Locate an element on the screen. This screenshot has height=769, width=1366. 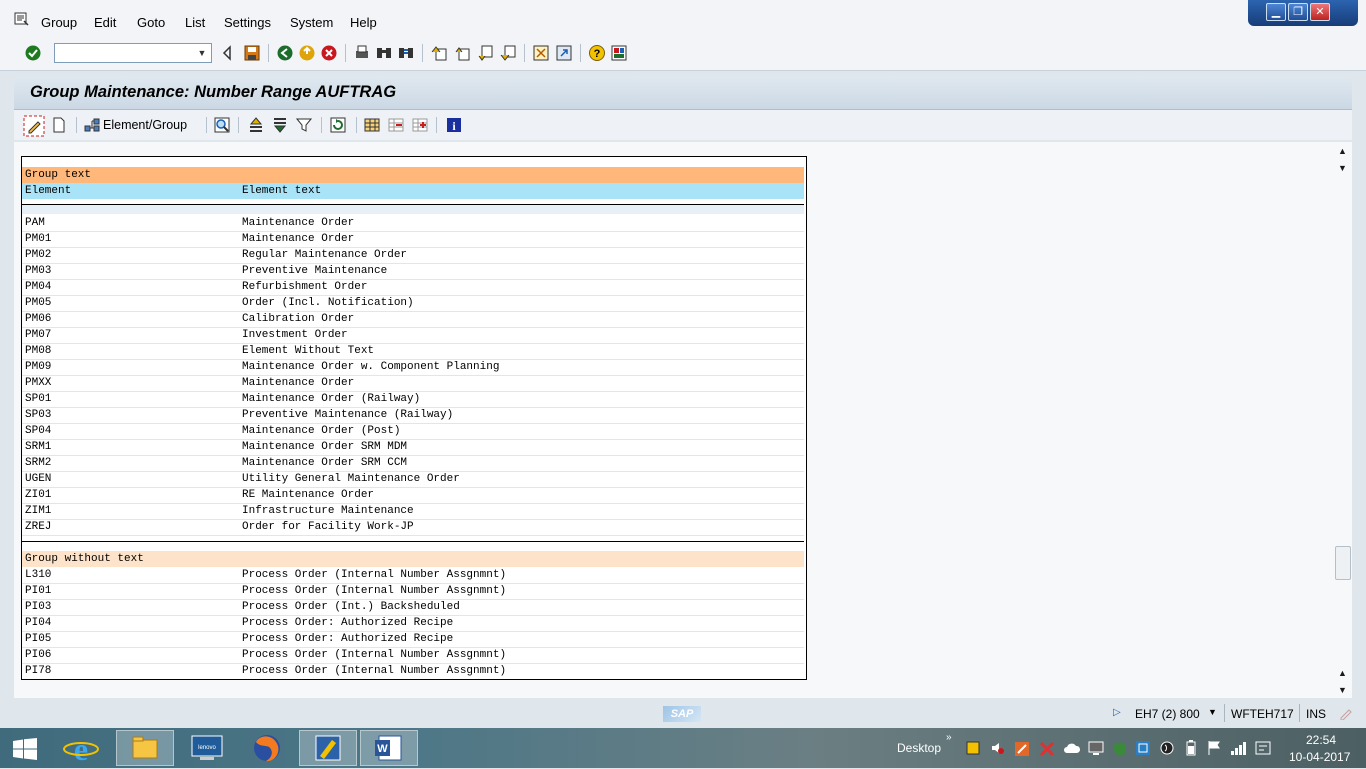
clock-time: 22:54 is located at coordinates (1321, 740).